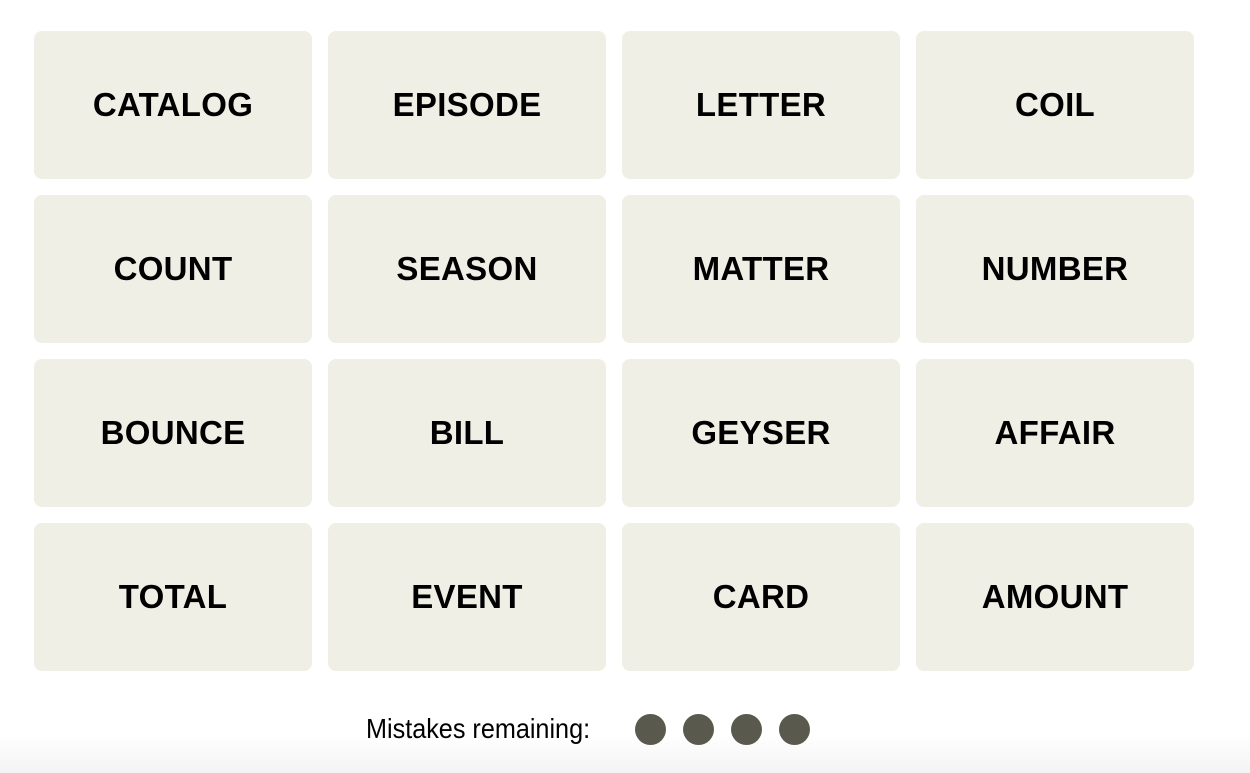 The width and height of the screenshot is (1250, 773). What do you see at coordinates (761, 433) in the screenshot?
I see `word-tile: GEYSER` at bounding box center [761, 433].